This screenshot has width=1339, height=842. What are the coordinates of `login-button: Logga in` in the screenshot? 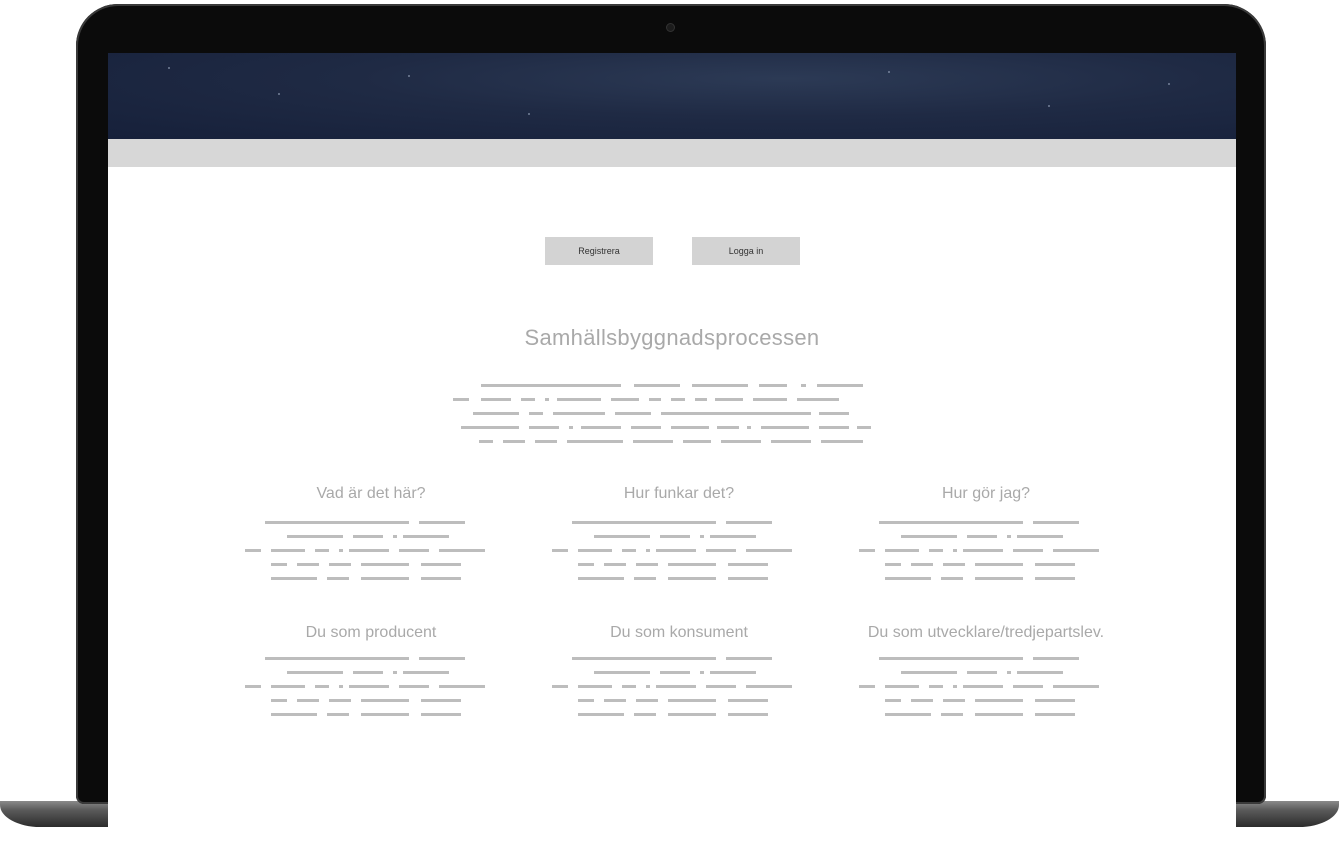 It's located at (746, 251).